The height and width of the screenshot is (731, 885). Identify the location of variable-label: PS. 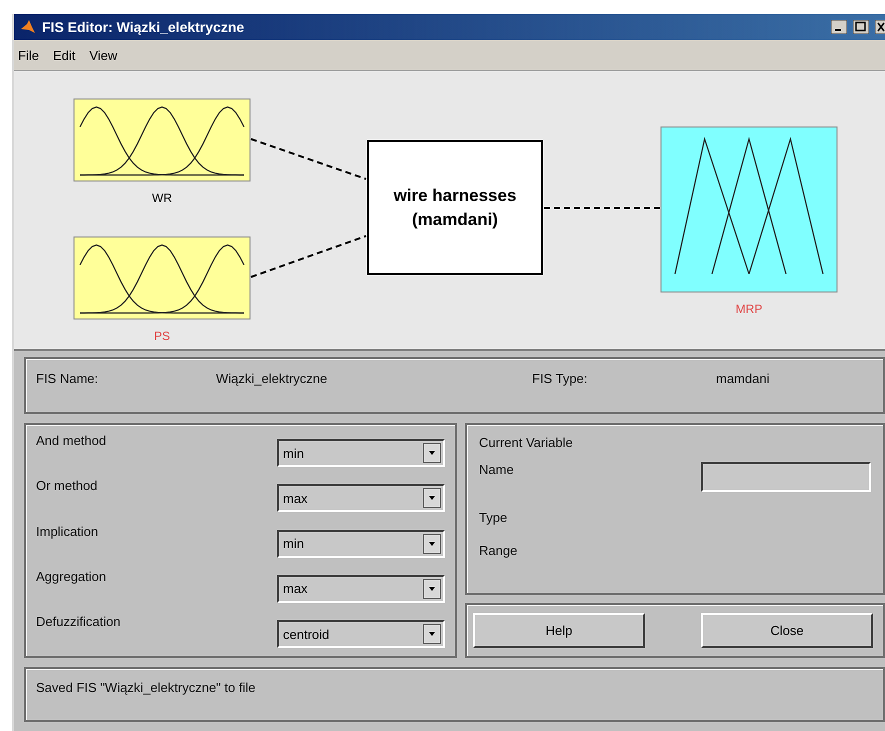
(162, 336).